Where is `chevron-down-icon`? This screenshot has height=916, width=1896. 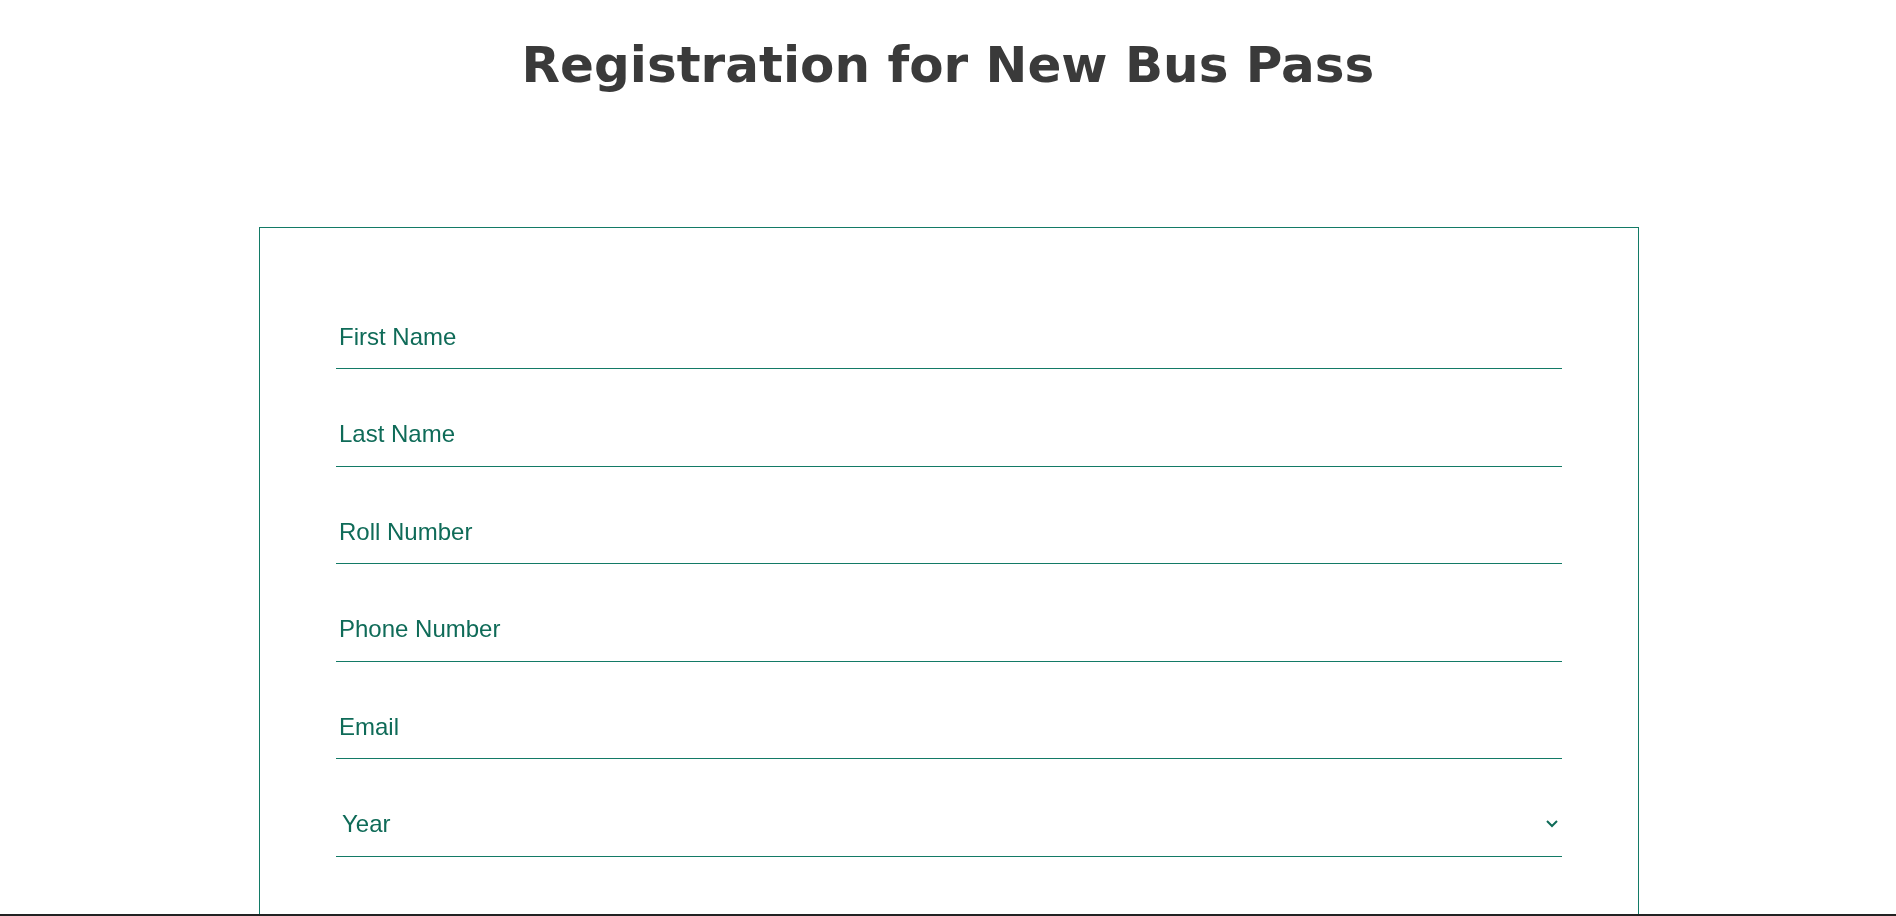
chevron-down-icon is located at coordinates (1552, 824).